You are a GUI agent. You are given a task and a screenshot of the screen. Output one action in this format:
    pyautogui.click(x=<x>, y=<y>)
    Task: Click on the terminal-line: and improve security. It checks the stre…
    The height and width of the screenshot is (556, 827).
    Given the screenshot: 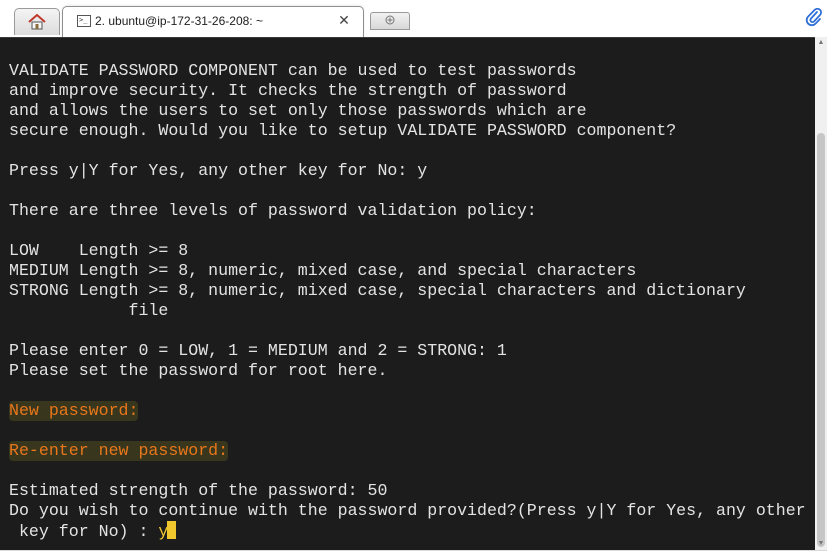 What is the action you would take?
    pyautogui.click(x=288, y=90)
    